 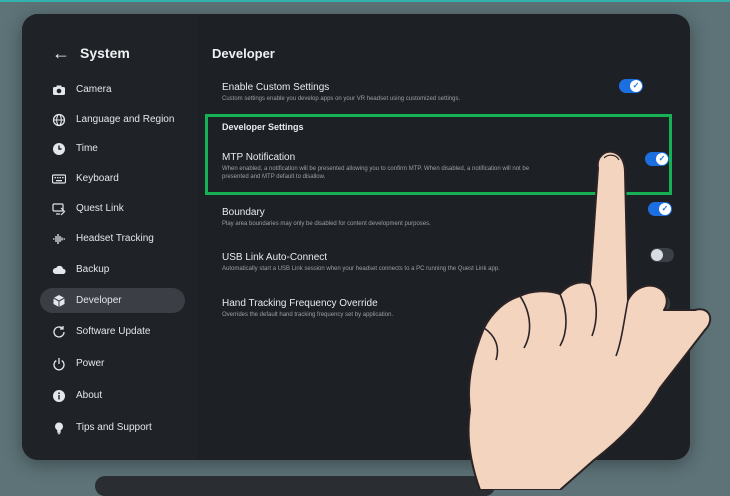 What do you see at coordinates (59, 90) in the screenshot?
I see `camera-icon` at bounding box center [59, 90].